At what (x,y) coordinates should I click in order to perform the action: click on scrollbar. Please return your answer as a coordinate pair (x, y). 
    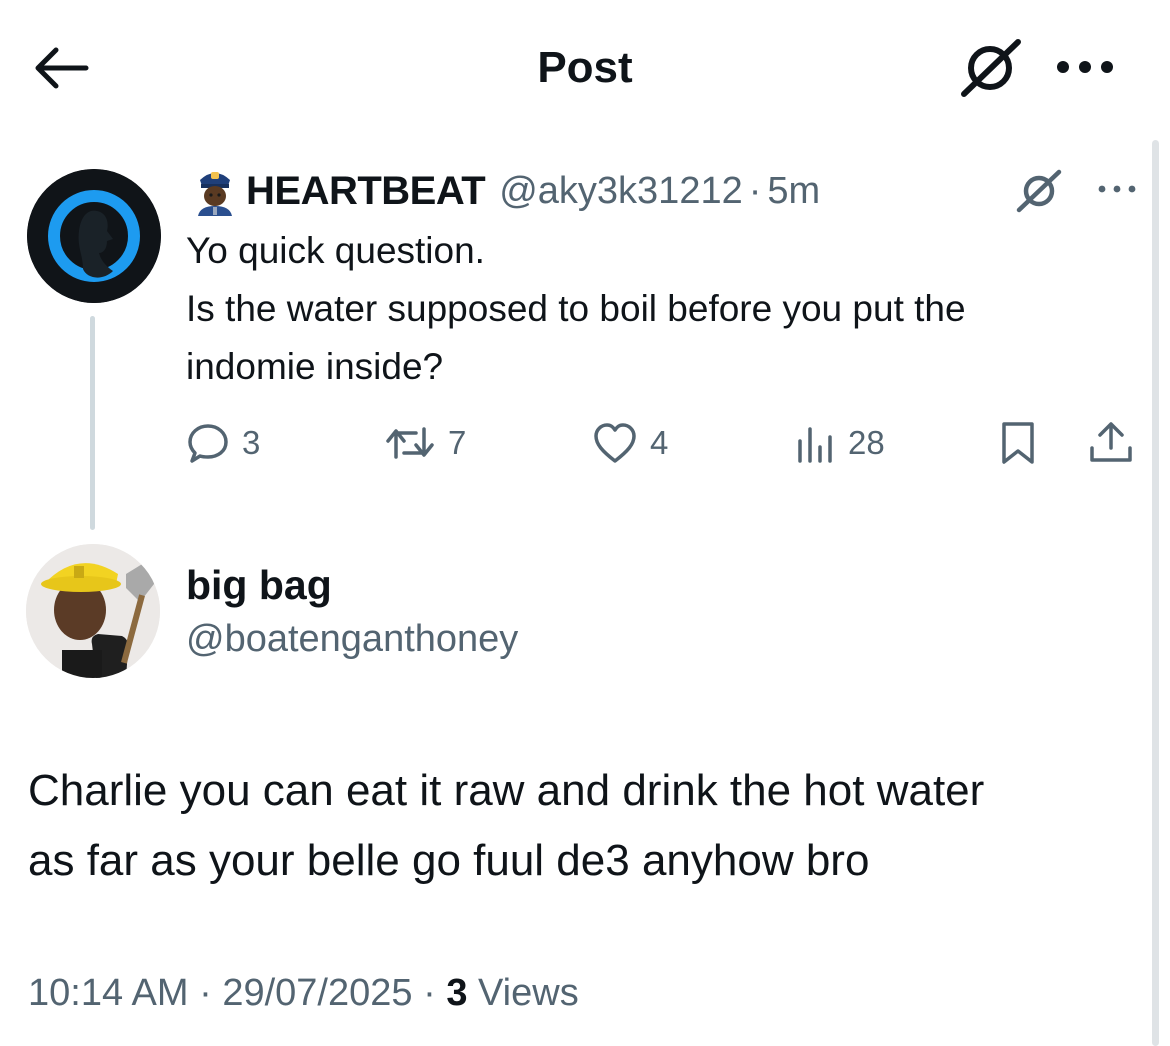
    Looking at the image, I should click on (1155, 593).